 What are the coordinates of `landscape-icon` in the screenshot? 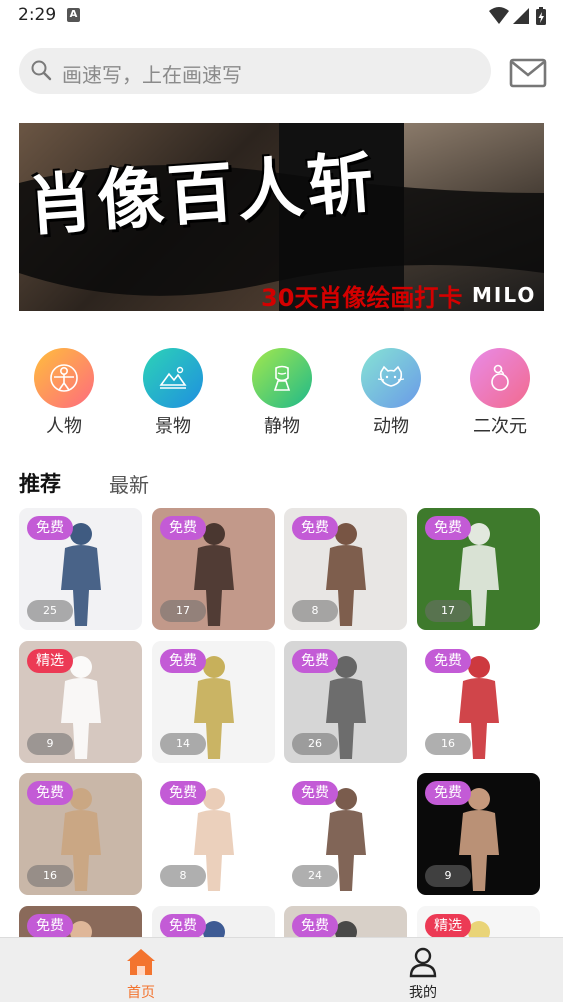 It's located at (173, 377).